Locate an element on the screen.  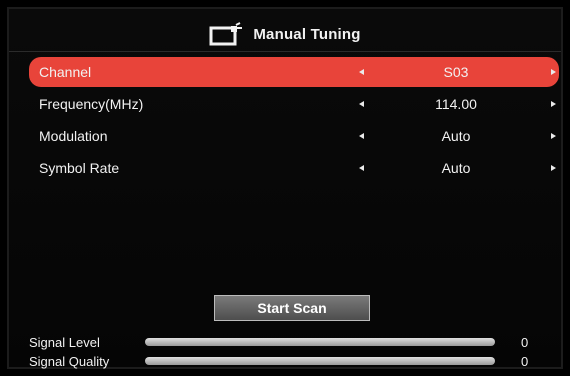
signal-quality-row: Signal Quality 0 is located at coordinates (285, 361).